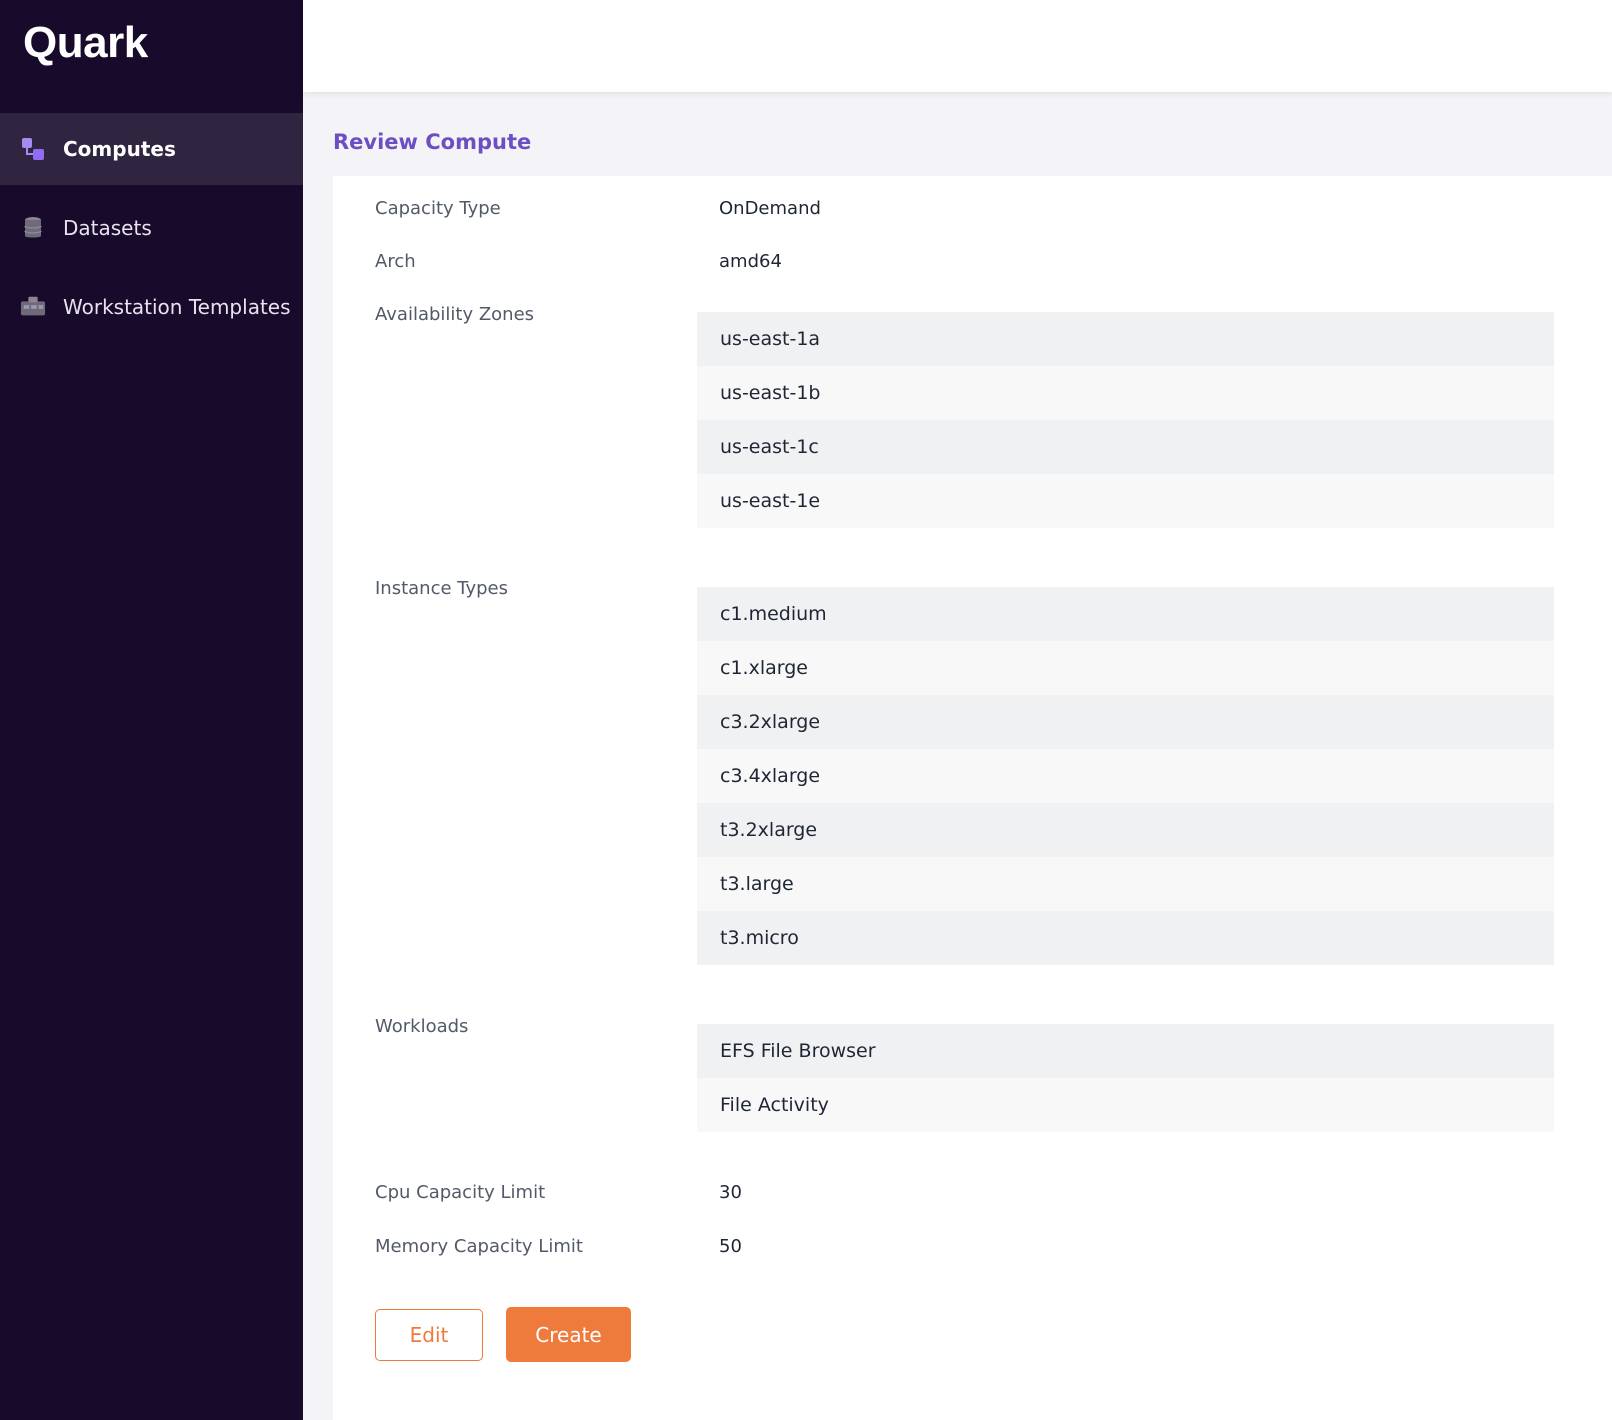 The width and height of the screenshot is (1612, 1420). I want to click on capacity-type-label: Capacity Type, so click(438, 208).